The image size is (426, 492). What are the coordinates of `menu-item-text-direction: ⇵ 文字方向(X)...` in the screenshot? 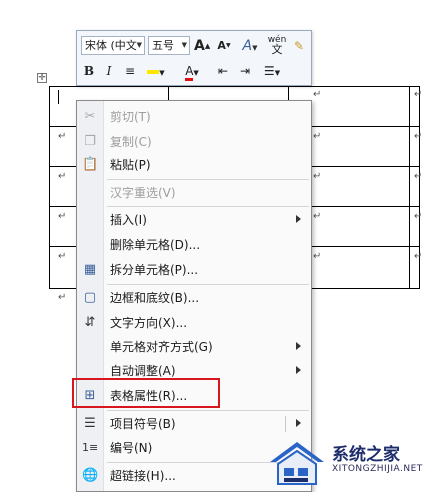 It's located at (194, 323).